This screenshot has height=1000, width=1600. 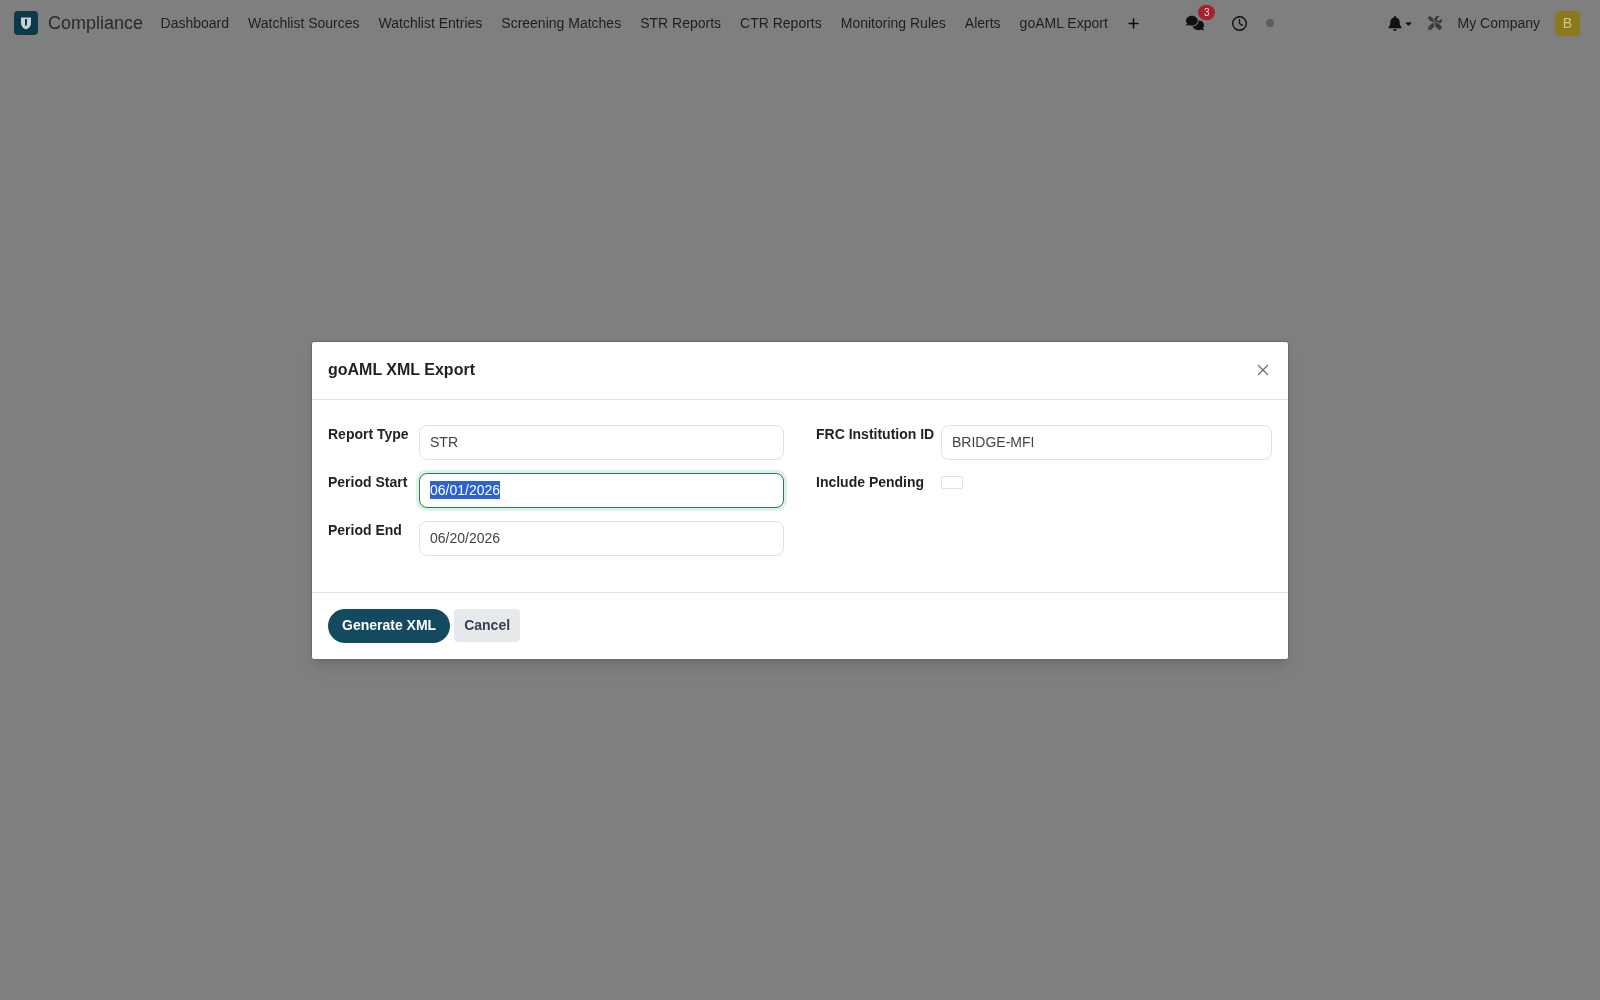 I want to click on chat-icon, so click(x=1195, y=23).